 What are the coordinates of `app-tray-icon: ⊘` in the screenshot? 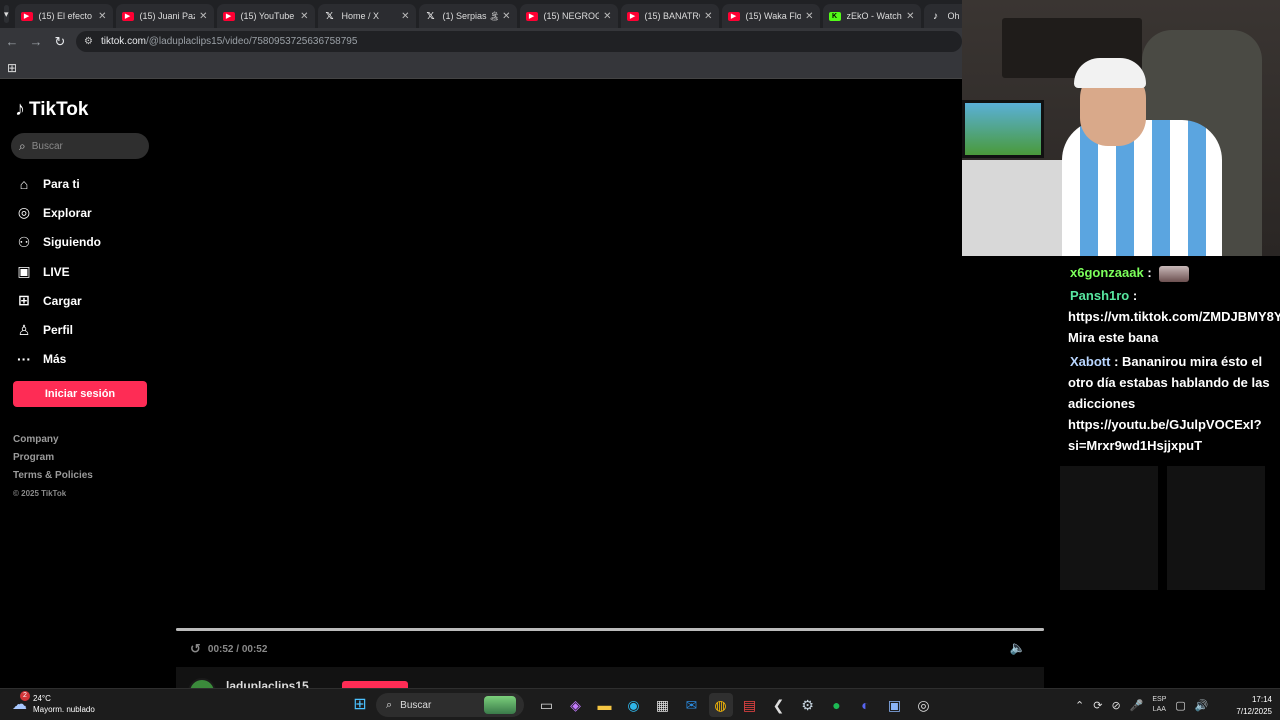 It's located at (1115, 705).